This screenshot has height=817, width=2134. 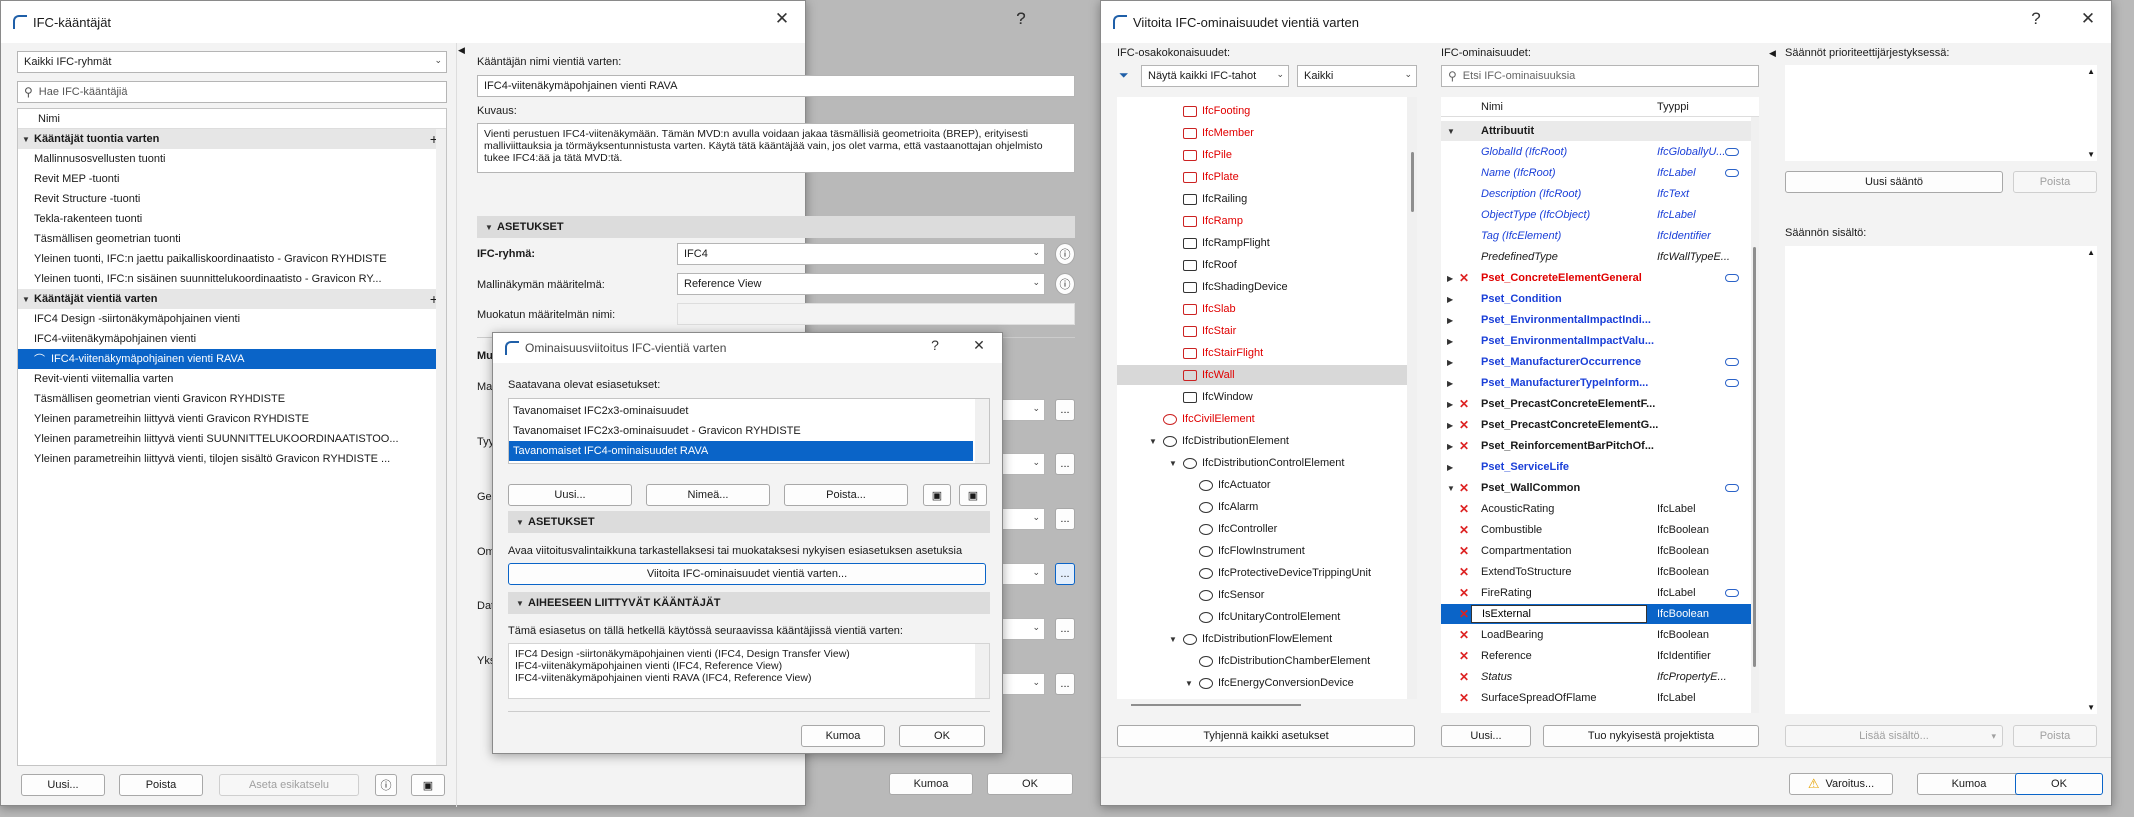 What do you see at coordinates (289, 785) in the screenshot?
I see `set-preview-button: Aseta esikatselu` at bounding box center [289, 785].